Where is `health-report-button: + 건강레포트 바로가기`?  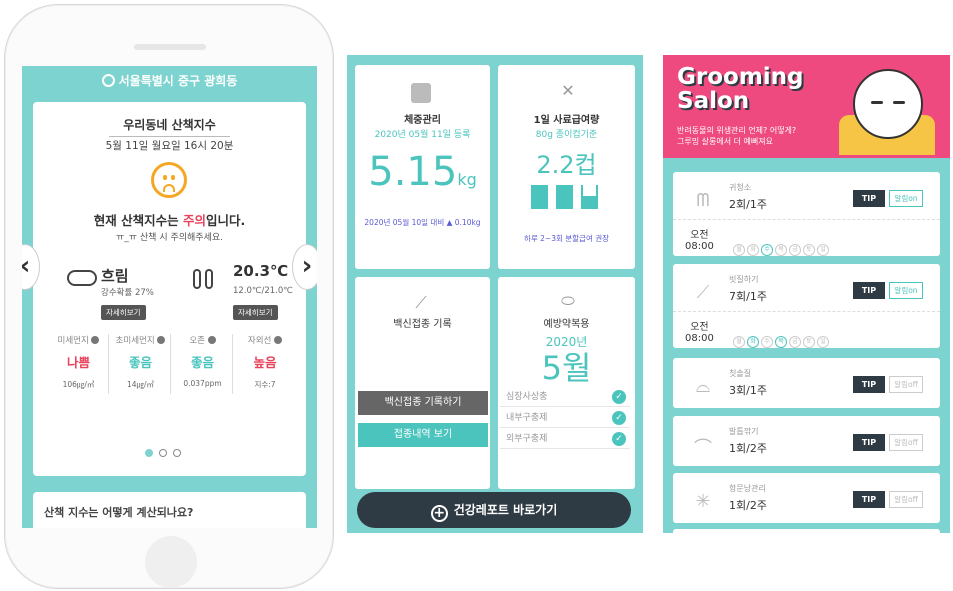 health-report-button: + 건강레포트 바로가기 is located at coordinates (494, 510).